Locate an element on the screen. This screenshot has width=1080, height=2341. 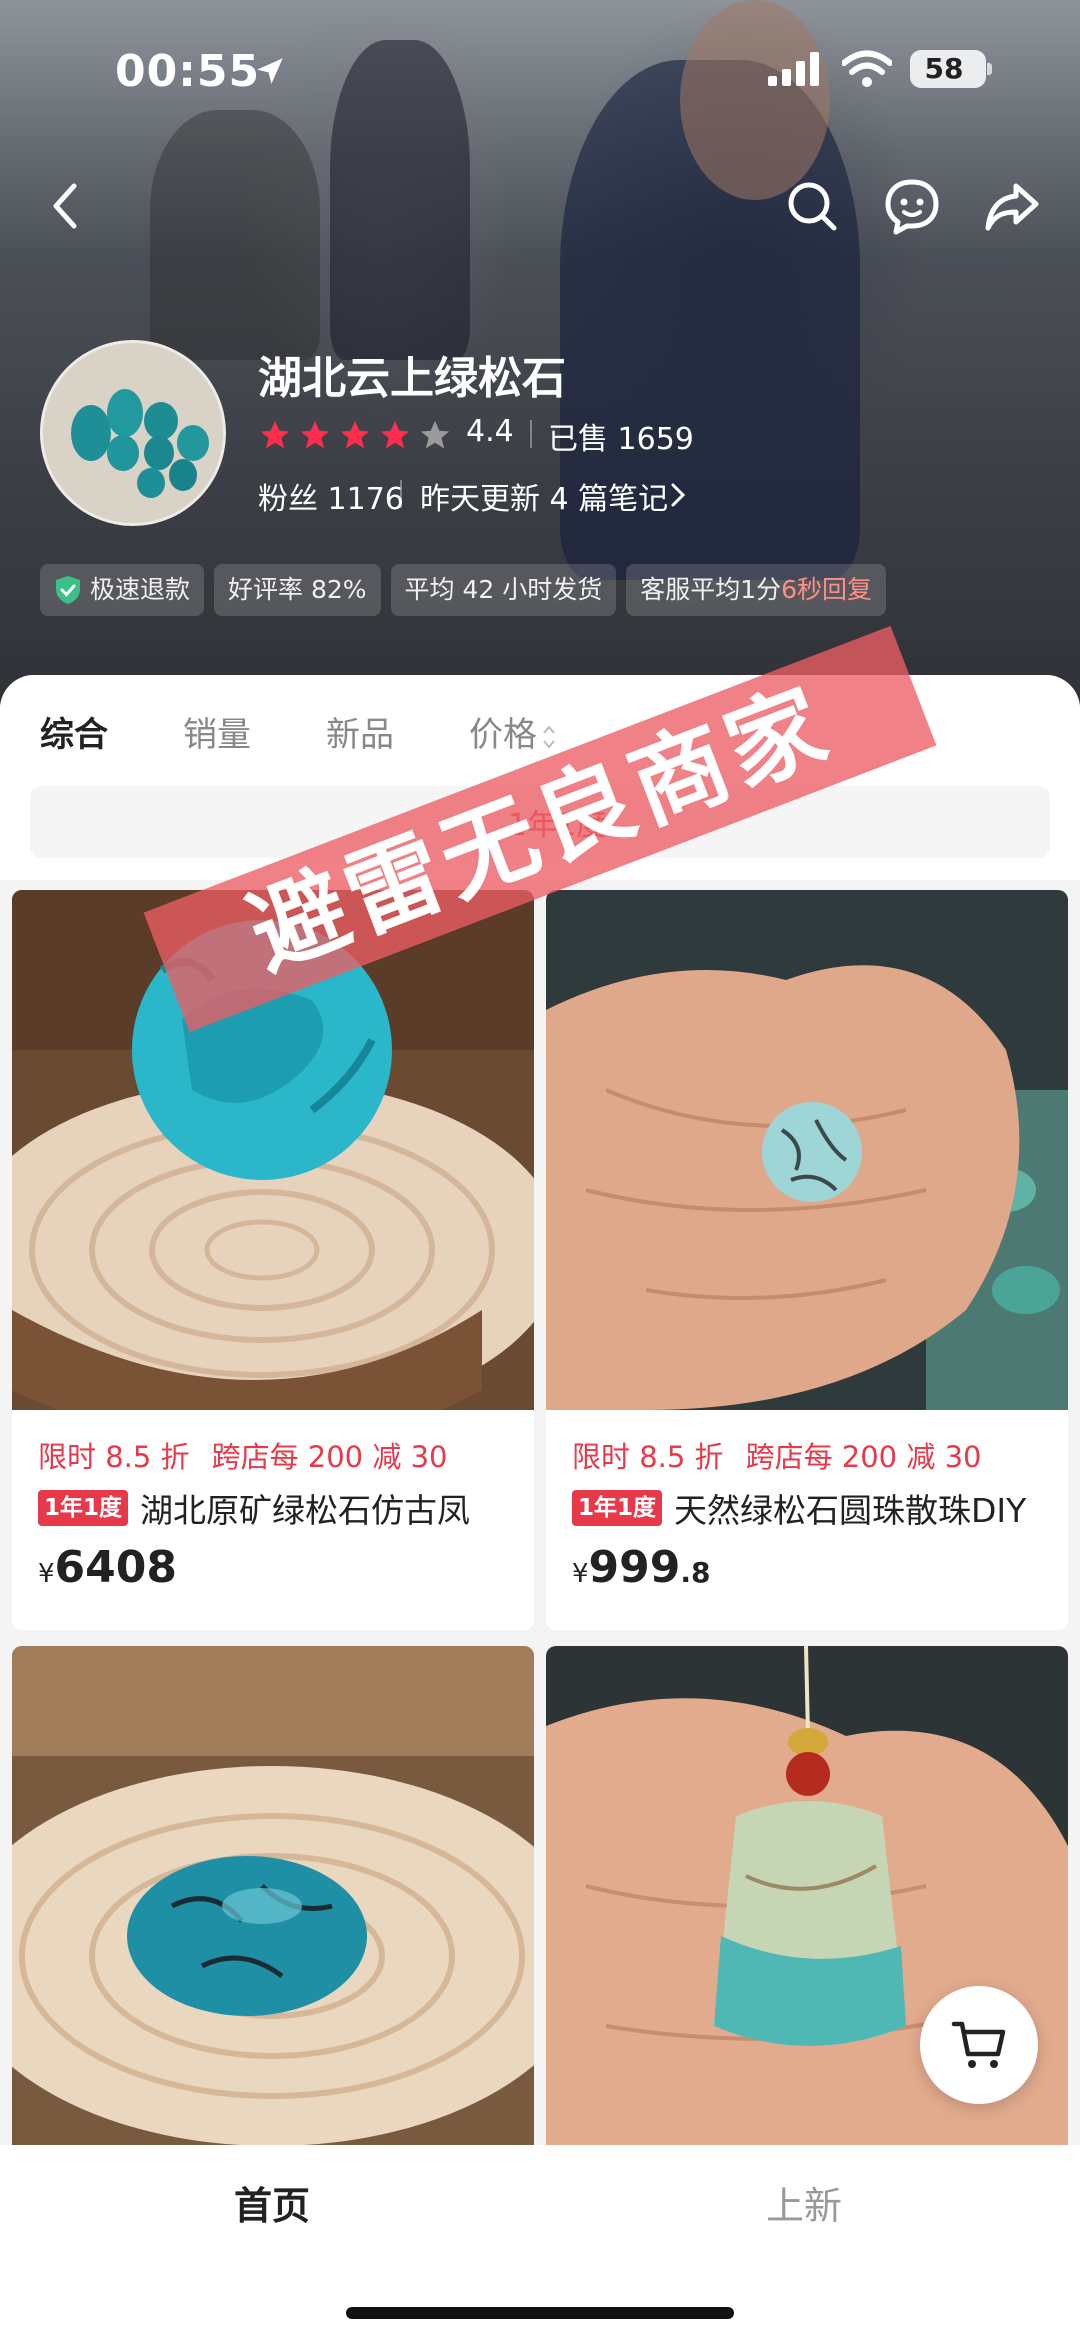
tag-shipping-time: 平均 42 小时发货 is located at coordinates (503, 590).